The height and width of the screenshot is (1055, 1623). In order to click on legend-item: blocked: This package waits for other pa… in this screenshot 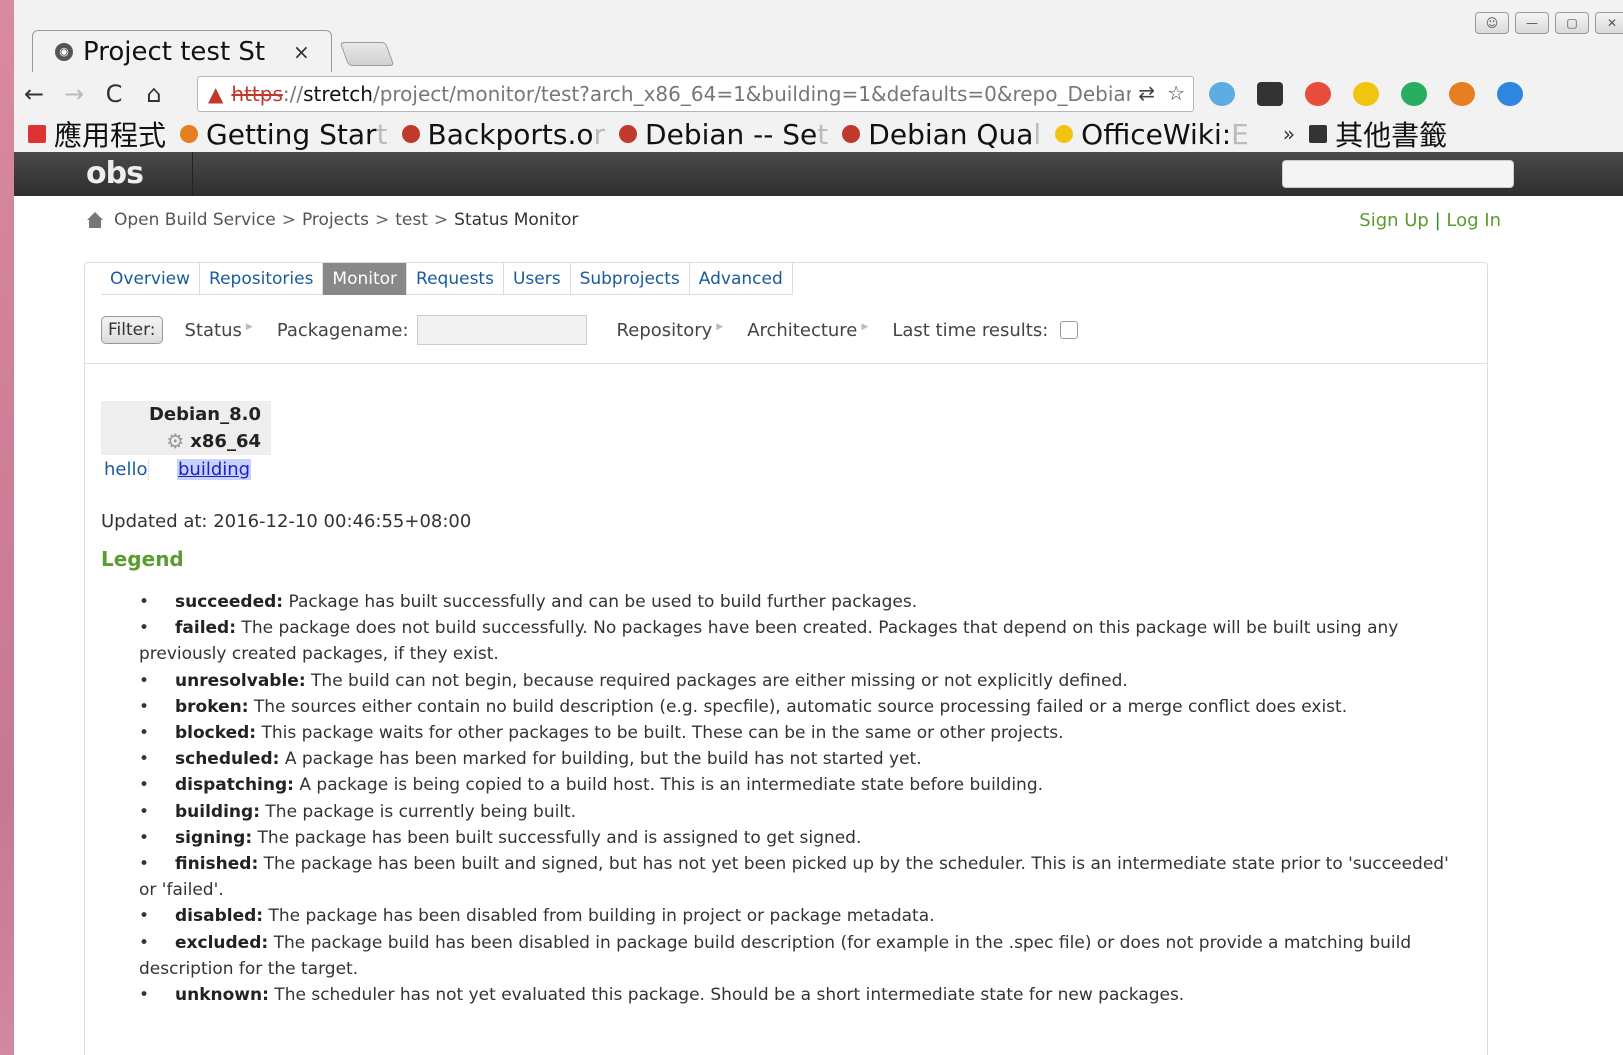, I will do `click(804, 733)`.